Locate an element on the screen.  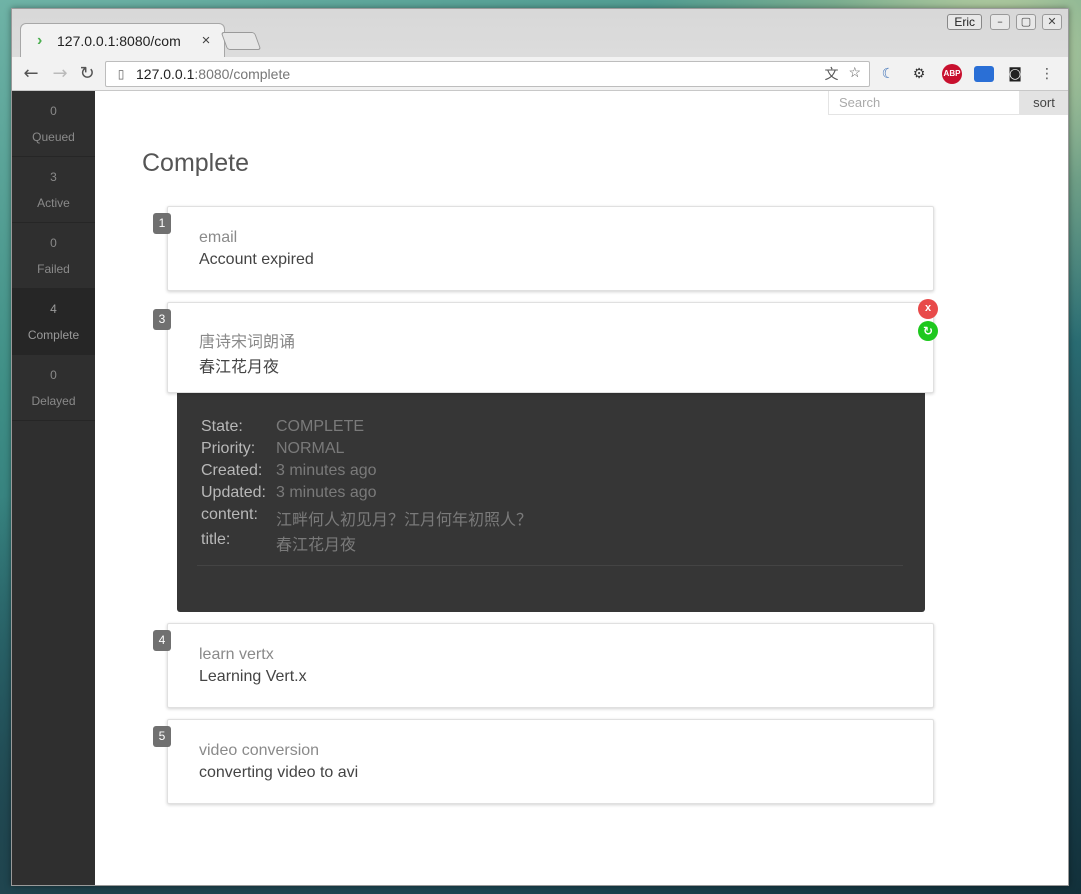
page-title: Complete is located at coordinates (195, 163).